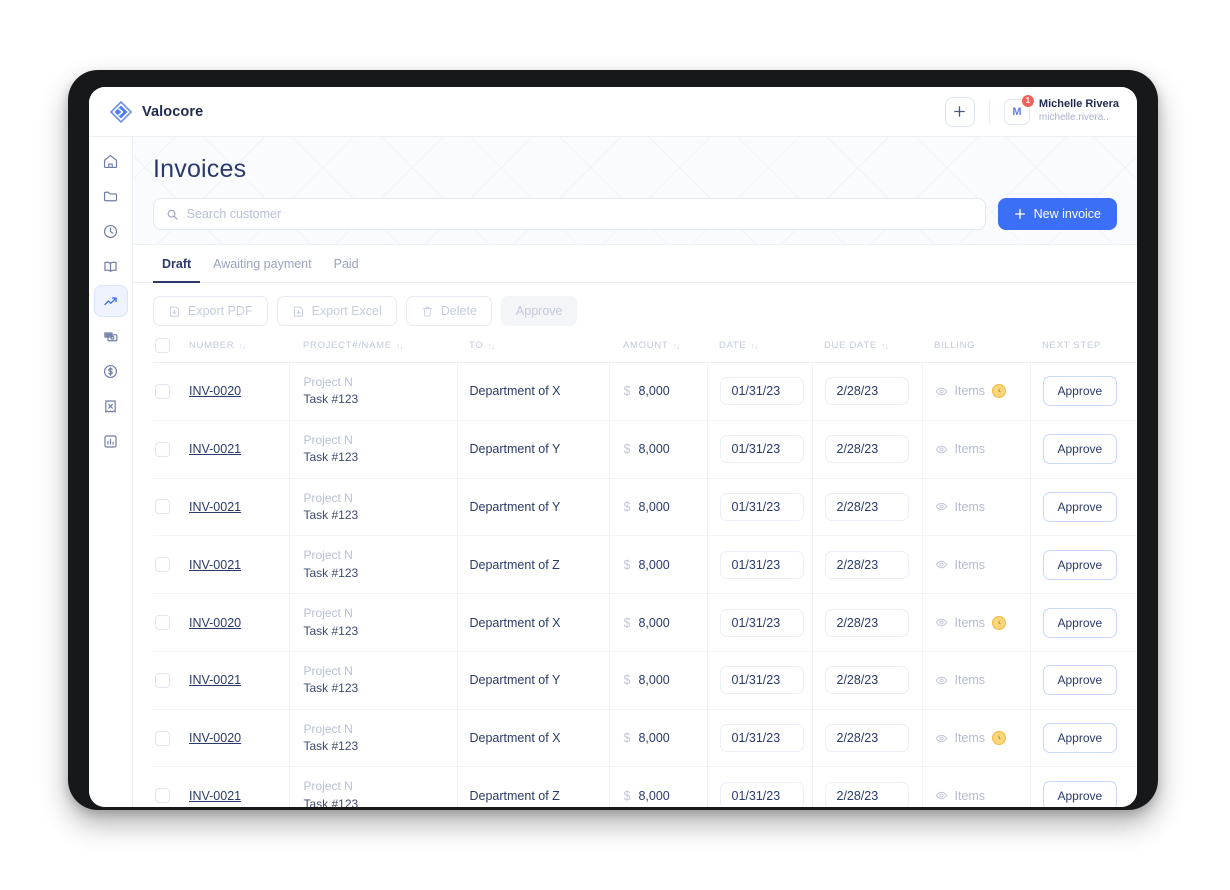 This screenshot has height=890, width=1230. I want to click on sidebar-item-reports, so click(111, 441).